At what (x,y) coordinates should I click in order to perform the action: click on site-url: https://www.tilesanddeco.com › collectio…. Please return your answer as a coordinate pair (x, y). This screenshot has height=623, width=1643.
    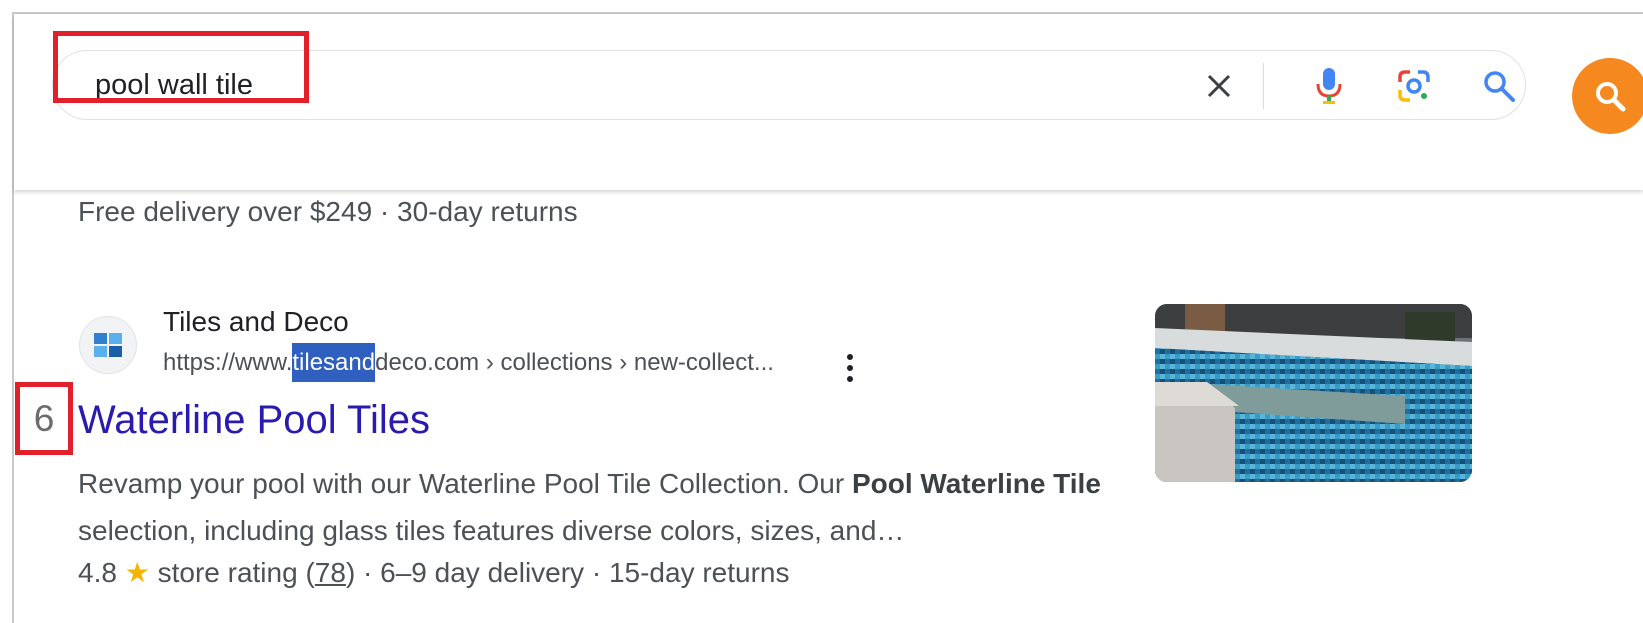
    Looking at the image, I should click on (468, 362).